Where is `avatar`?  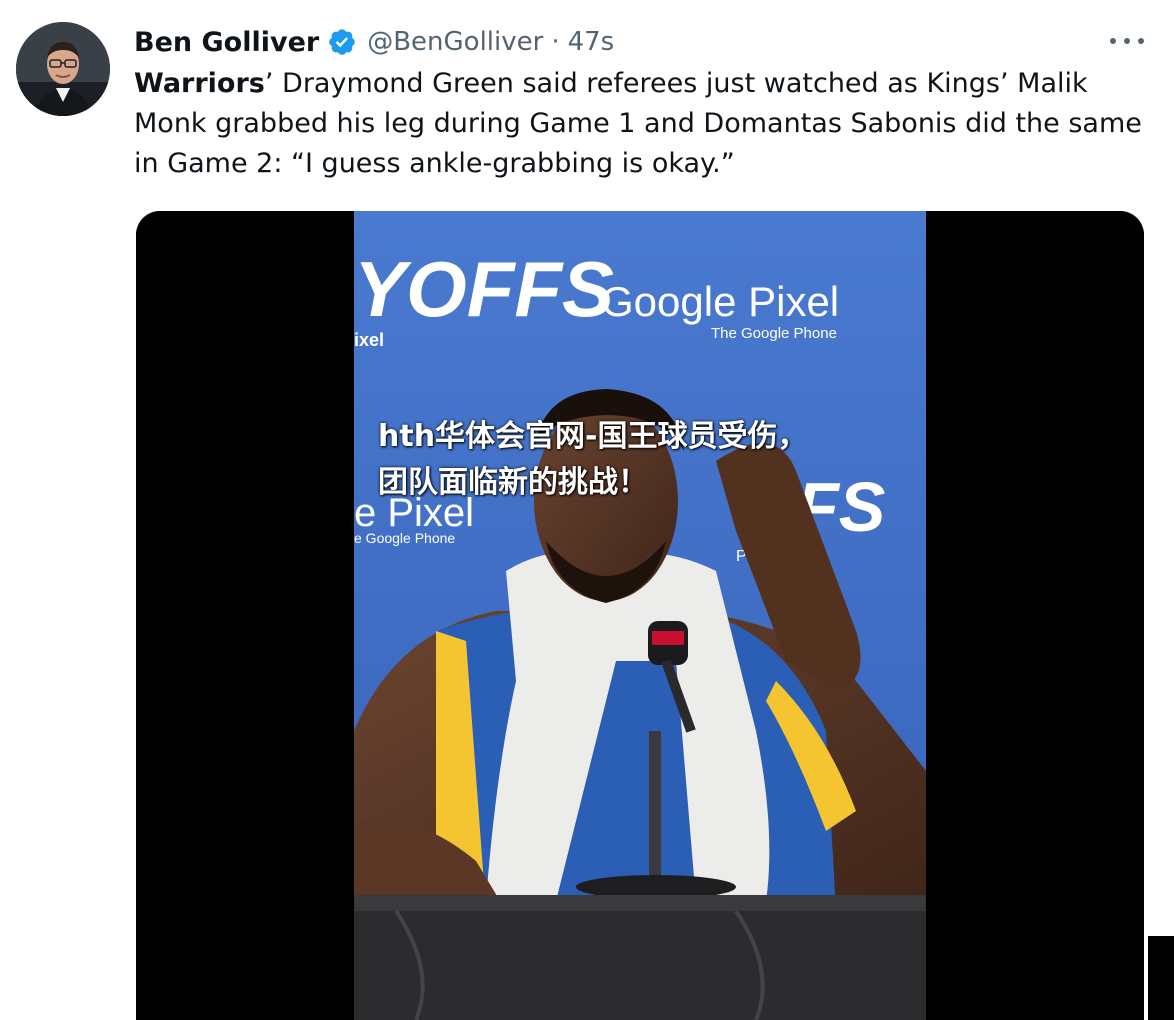
avatar is located at coordinates (63, 69).